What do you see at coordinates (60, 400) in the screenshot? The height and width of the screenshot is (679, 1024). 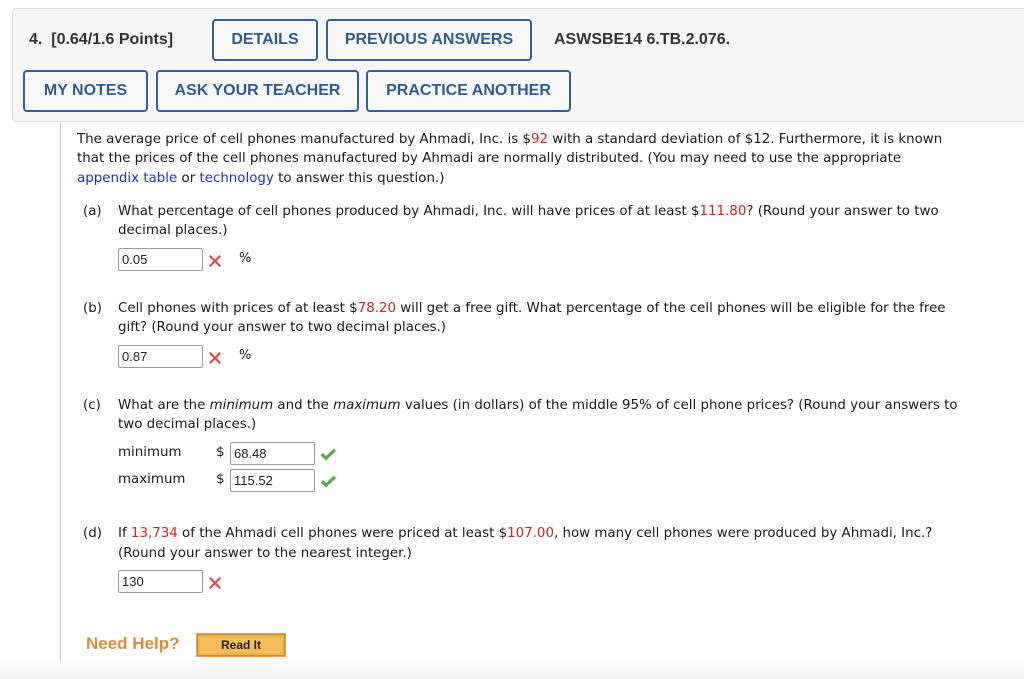 I see `content-left-border` at bounding box center [60, 400].